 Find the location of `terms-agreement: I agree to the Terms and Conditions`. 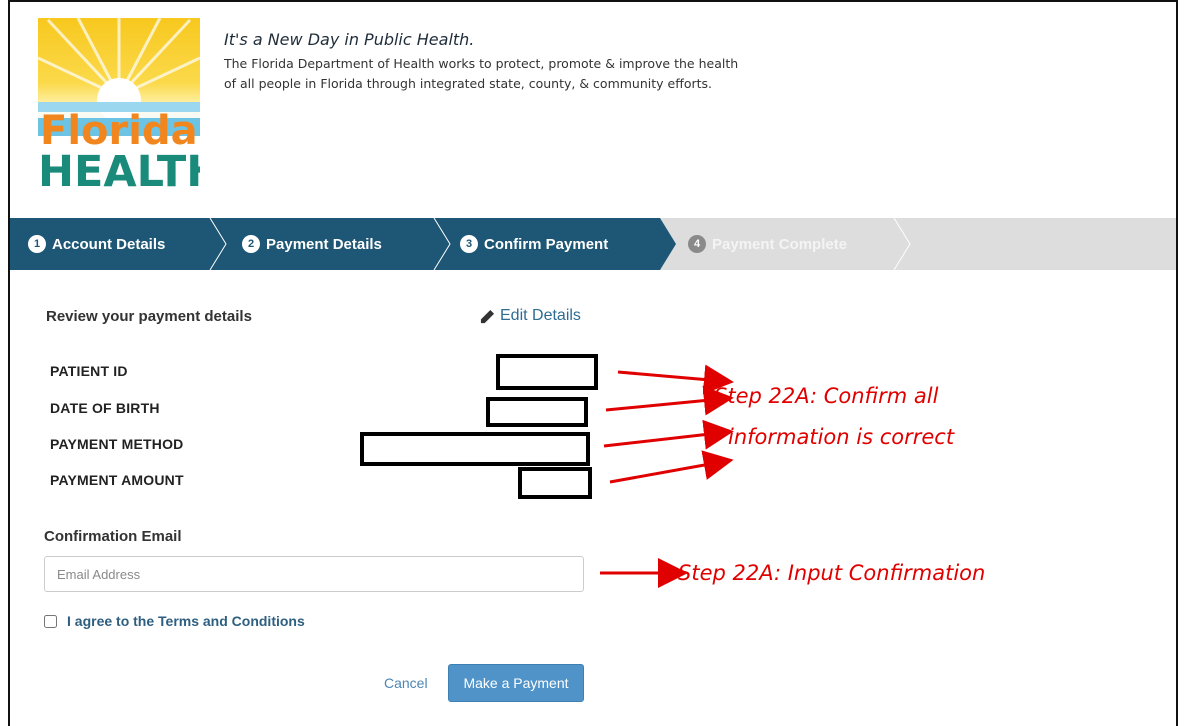

terms-agreement: I agree to the Terms and Conditions is located at coordinates (174, 621).